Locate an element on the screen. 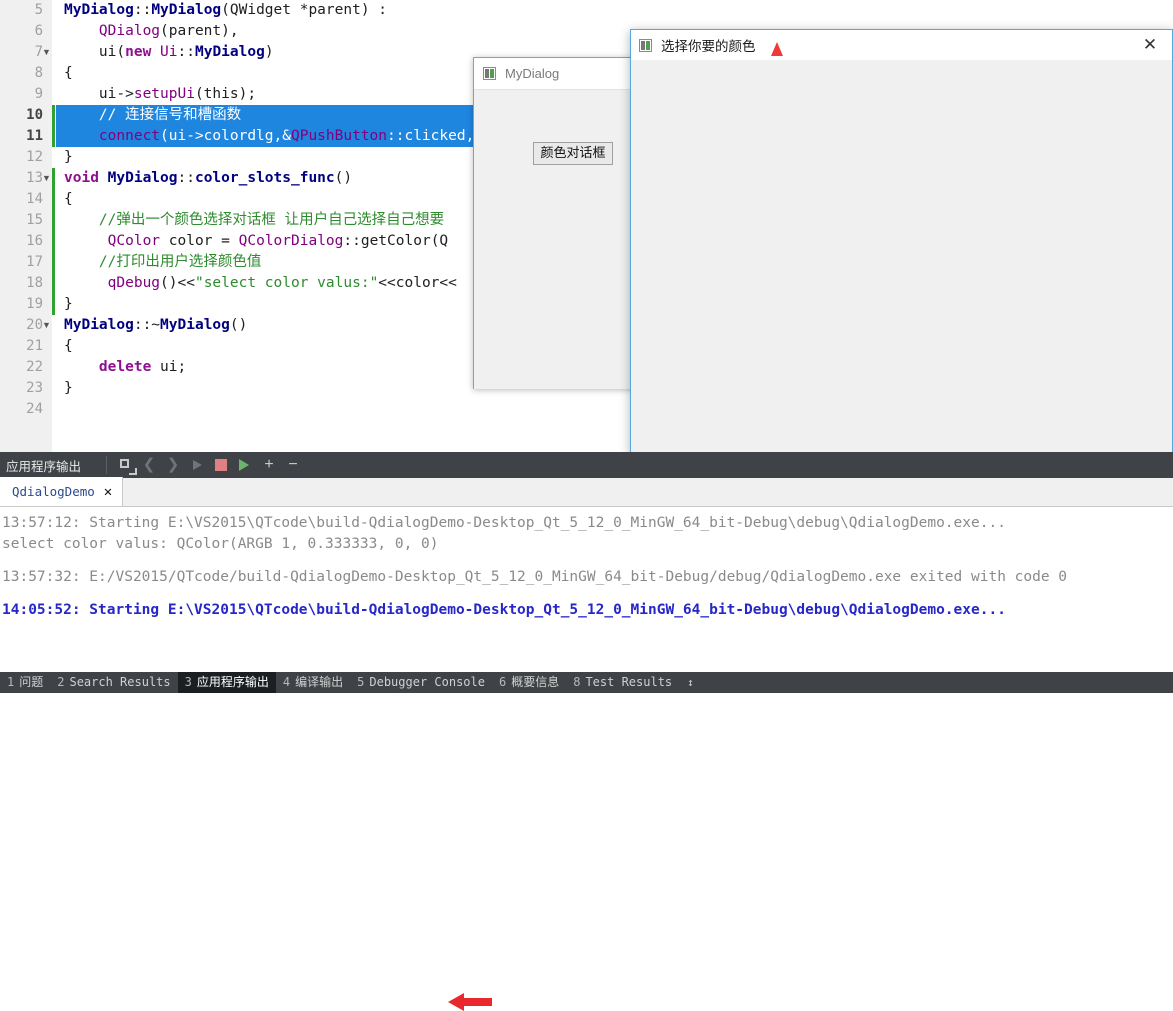  prev-item-icon: ❮ is located at coordinates (149, 465).